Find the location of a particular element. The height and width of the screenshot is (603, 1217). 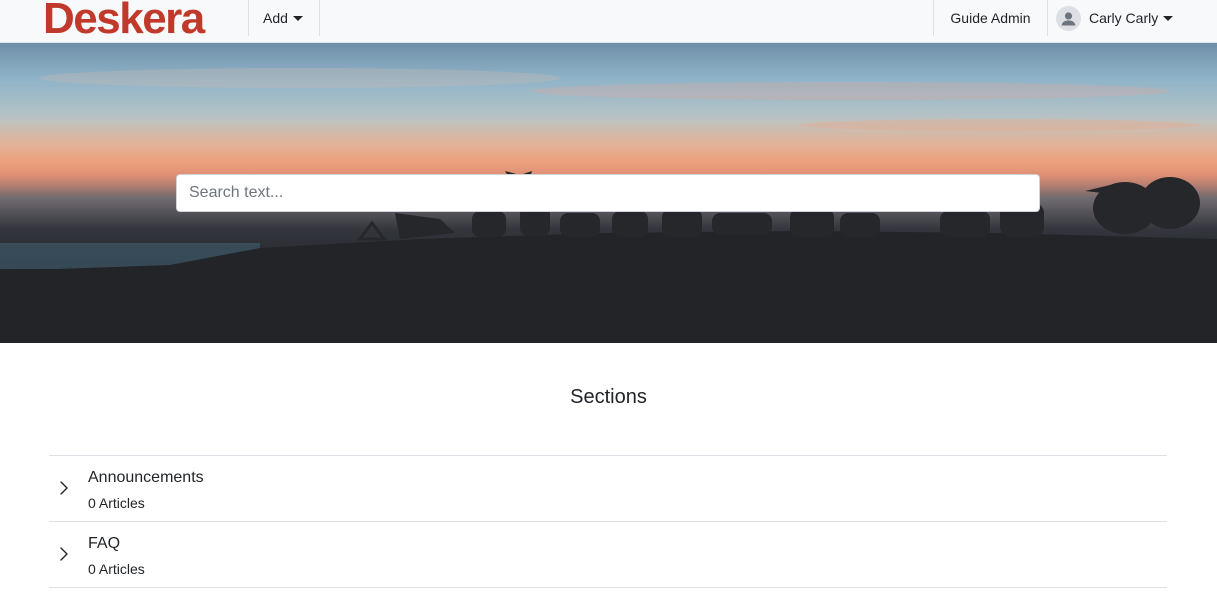

section-name: FAQ is located at coordinates (104, 543).